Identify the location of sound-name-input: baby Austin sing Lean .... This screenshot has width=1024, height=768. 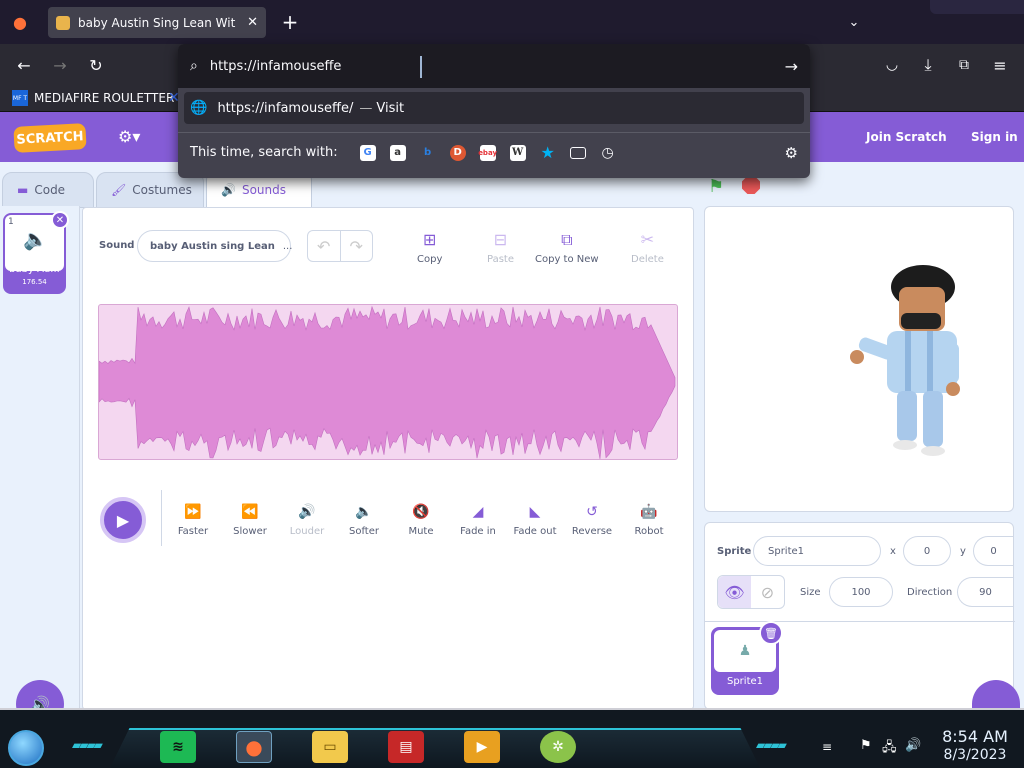
(214, 246).